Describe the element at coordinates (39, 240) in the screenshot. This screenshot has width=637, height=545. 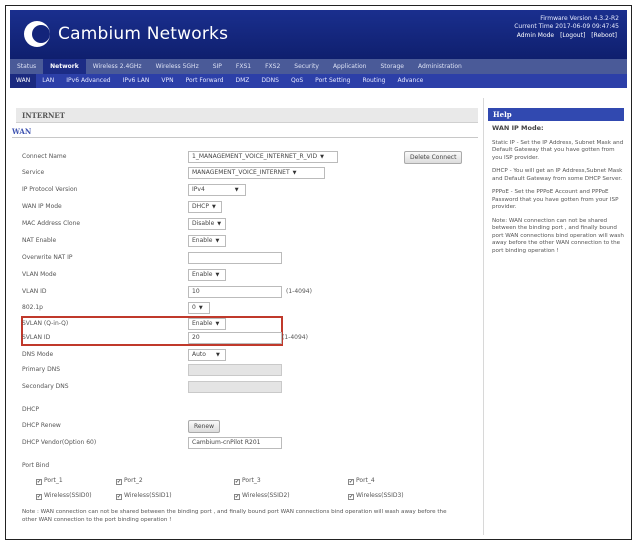
I see `nat-enable-label: NAT Enable` at that location.